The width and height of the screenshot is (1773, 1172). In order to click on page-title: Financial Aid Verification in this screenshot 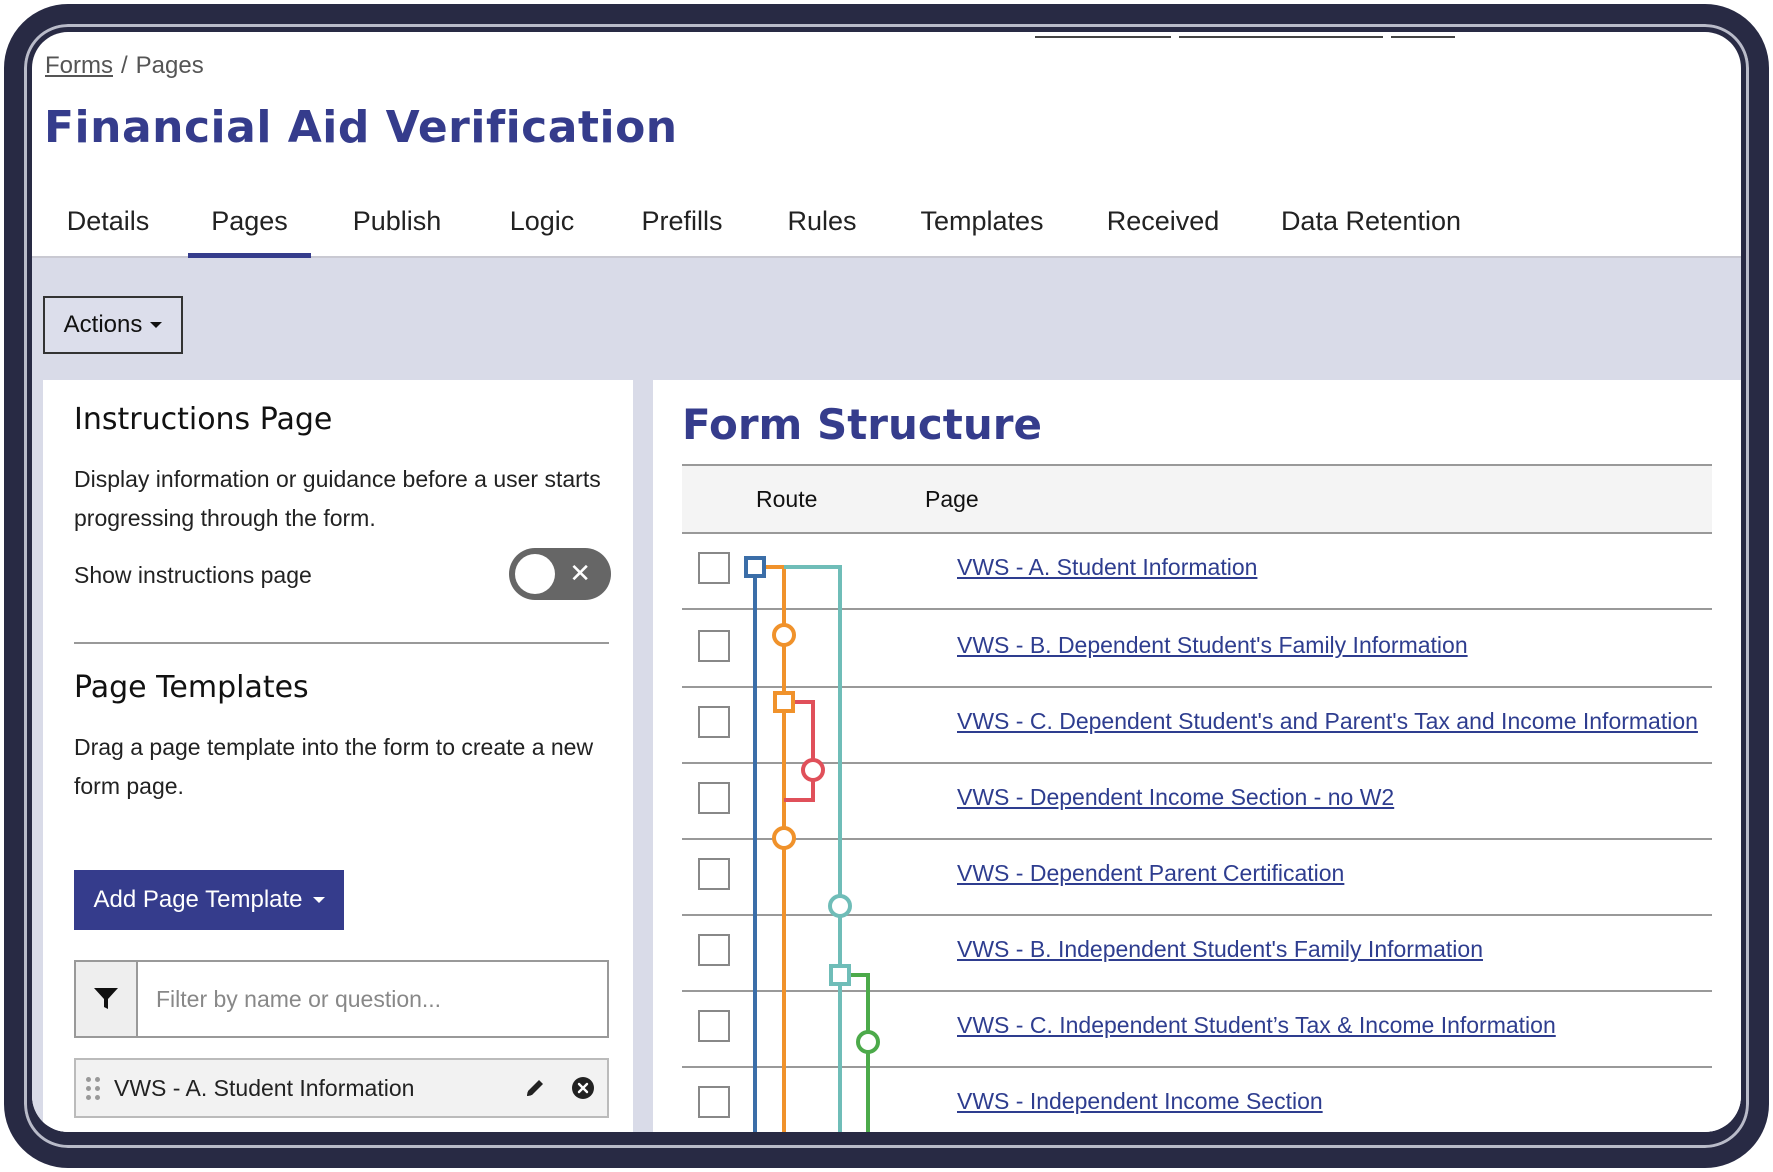, I will do `click(361, 127)`.